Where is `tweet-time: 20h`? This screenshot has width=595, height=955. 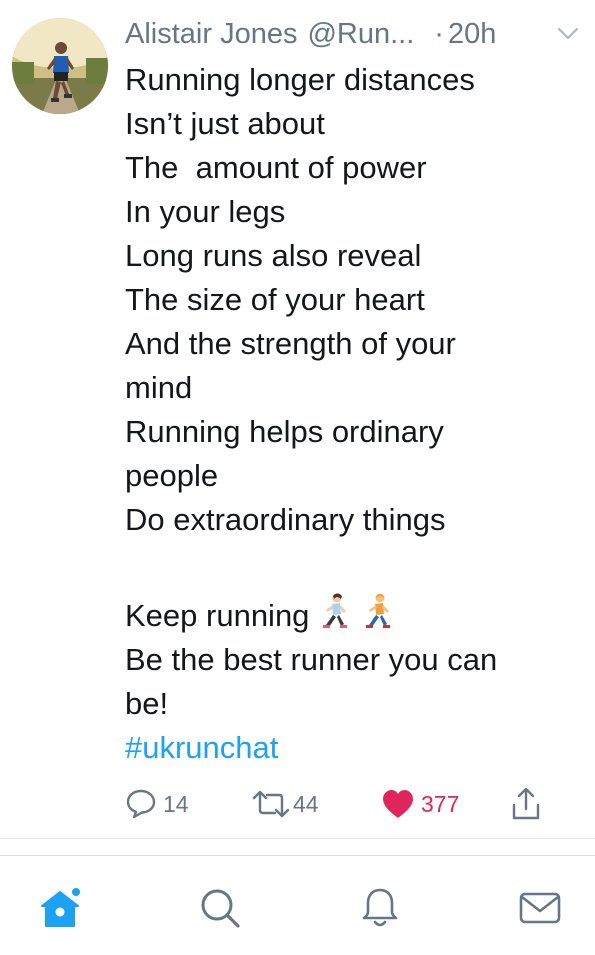 tweet-time: 20h is located at coordinates (472, 34).